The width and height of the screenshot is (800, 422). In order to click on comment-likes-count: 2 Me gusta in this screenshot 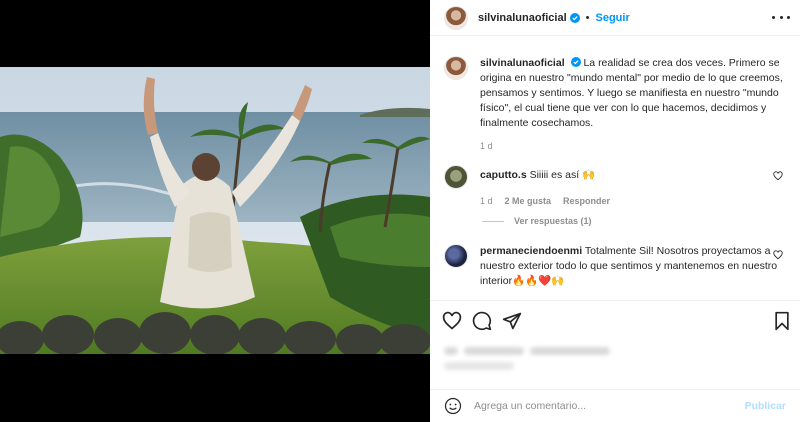, I will do `click(528, 201)`.